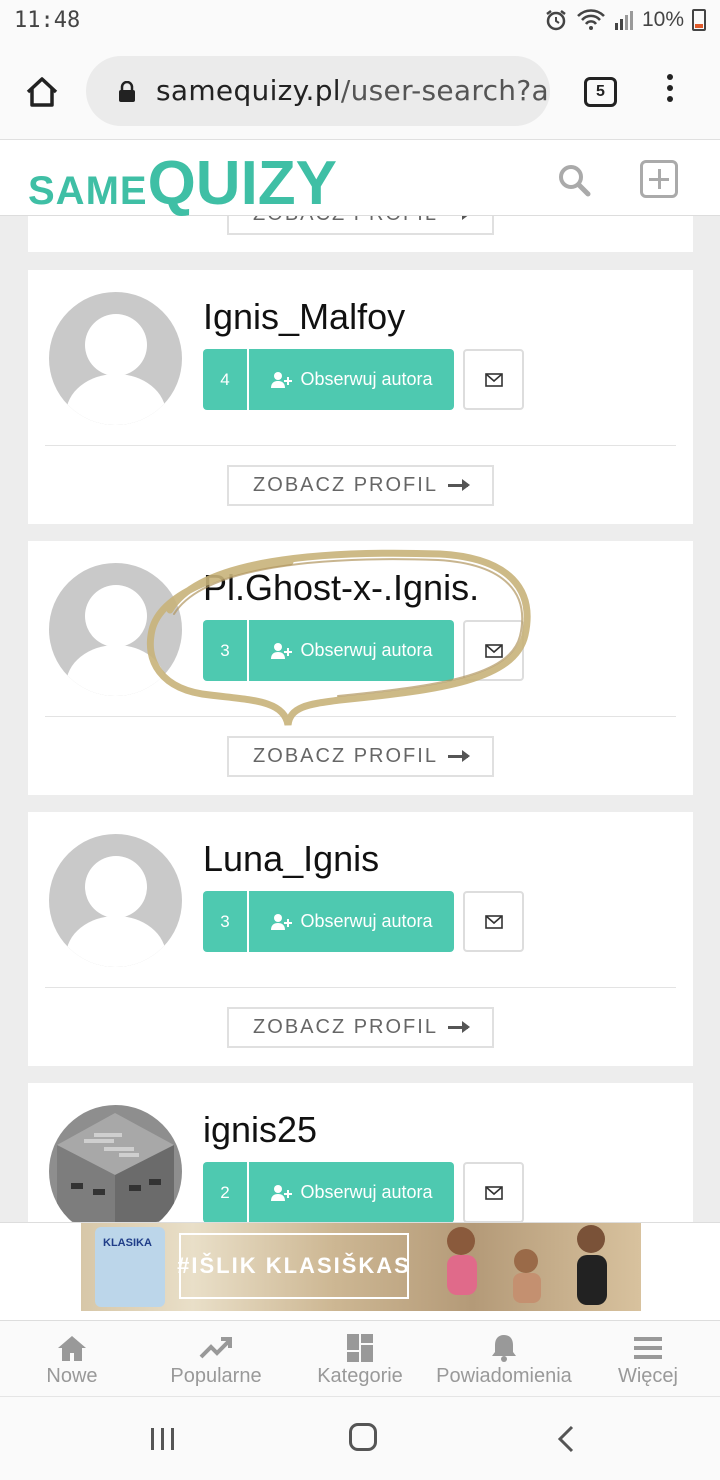 This screenshot has height=1480, width=720. What do you see at coordinates (574, 180) in the screenshot?
I see `search-icon` at bounding box center [574, 180].